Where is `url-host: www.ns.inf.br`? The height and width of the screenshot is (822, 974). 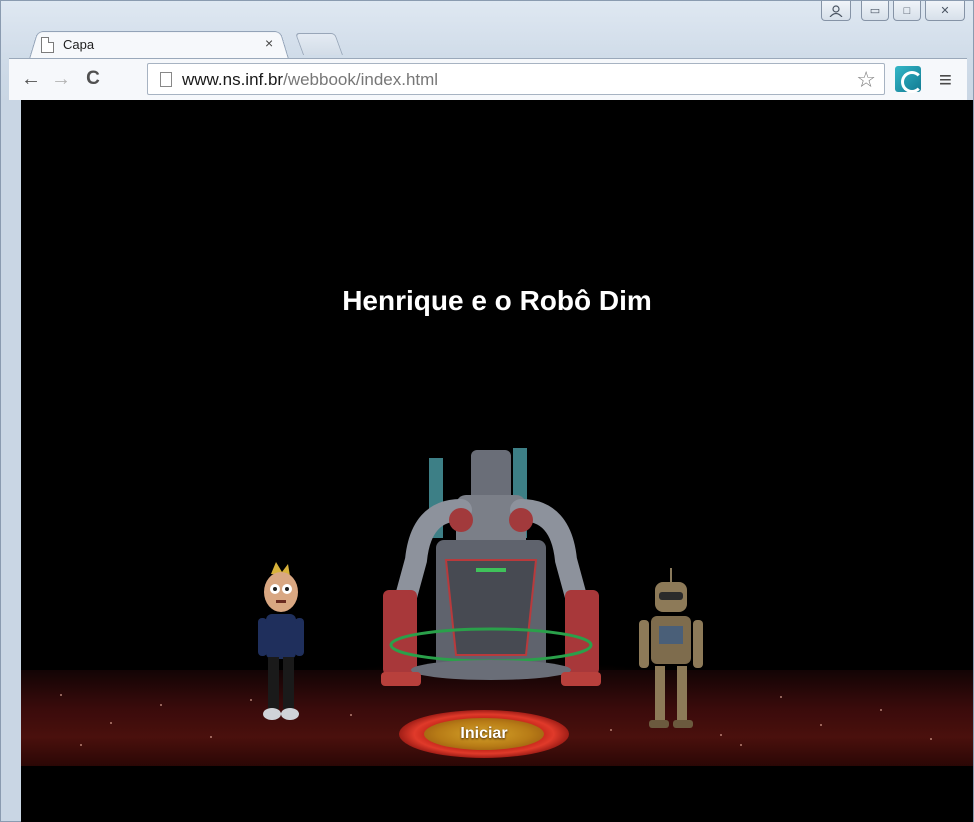 url-host: www.ns.inf.br is located at coordinates (233, 79).